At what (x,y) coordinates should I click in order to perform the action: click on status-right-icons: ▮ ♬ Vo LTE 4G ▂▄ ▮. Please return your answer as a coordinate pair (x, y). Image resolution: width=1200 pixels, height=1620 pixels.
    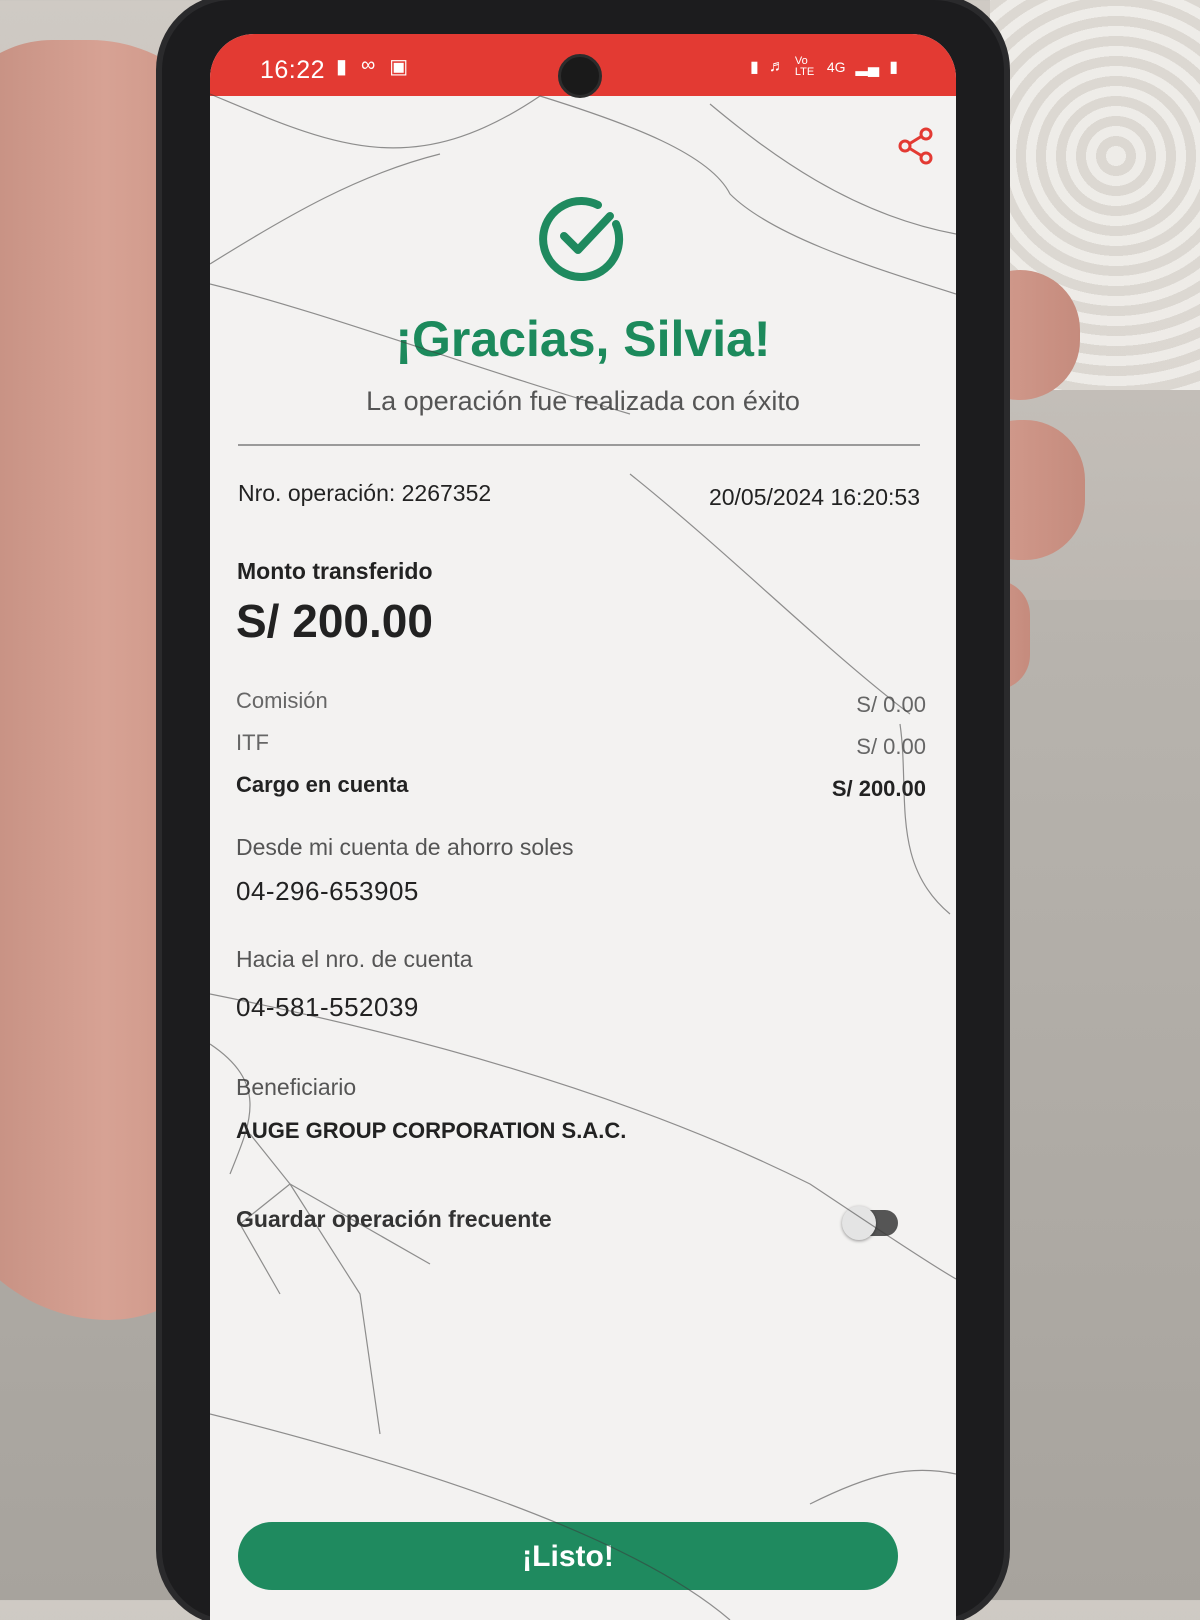
    Looking at the image, I should click on (824, 67).